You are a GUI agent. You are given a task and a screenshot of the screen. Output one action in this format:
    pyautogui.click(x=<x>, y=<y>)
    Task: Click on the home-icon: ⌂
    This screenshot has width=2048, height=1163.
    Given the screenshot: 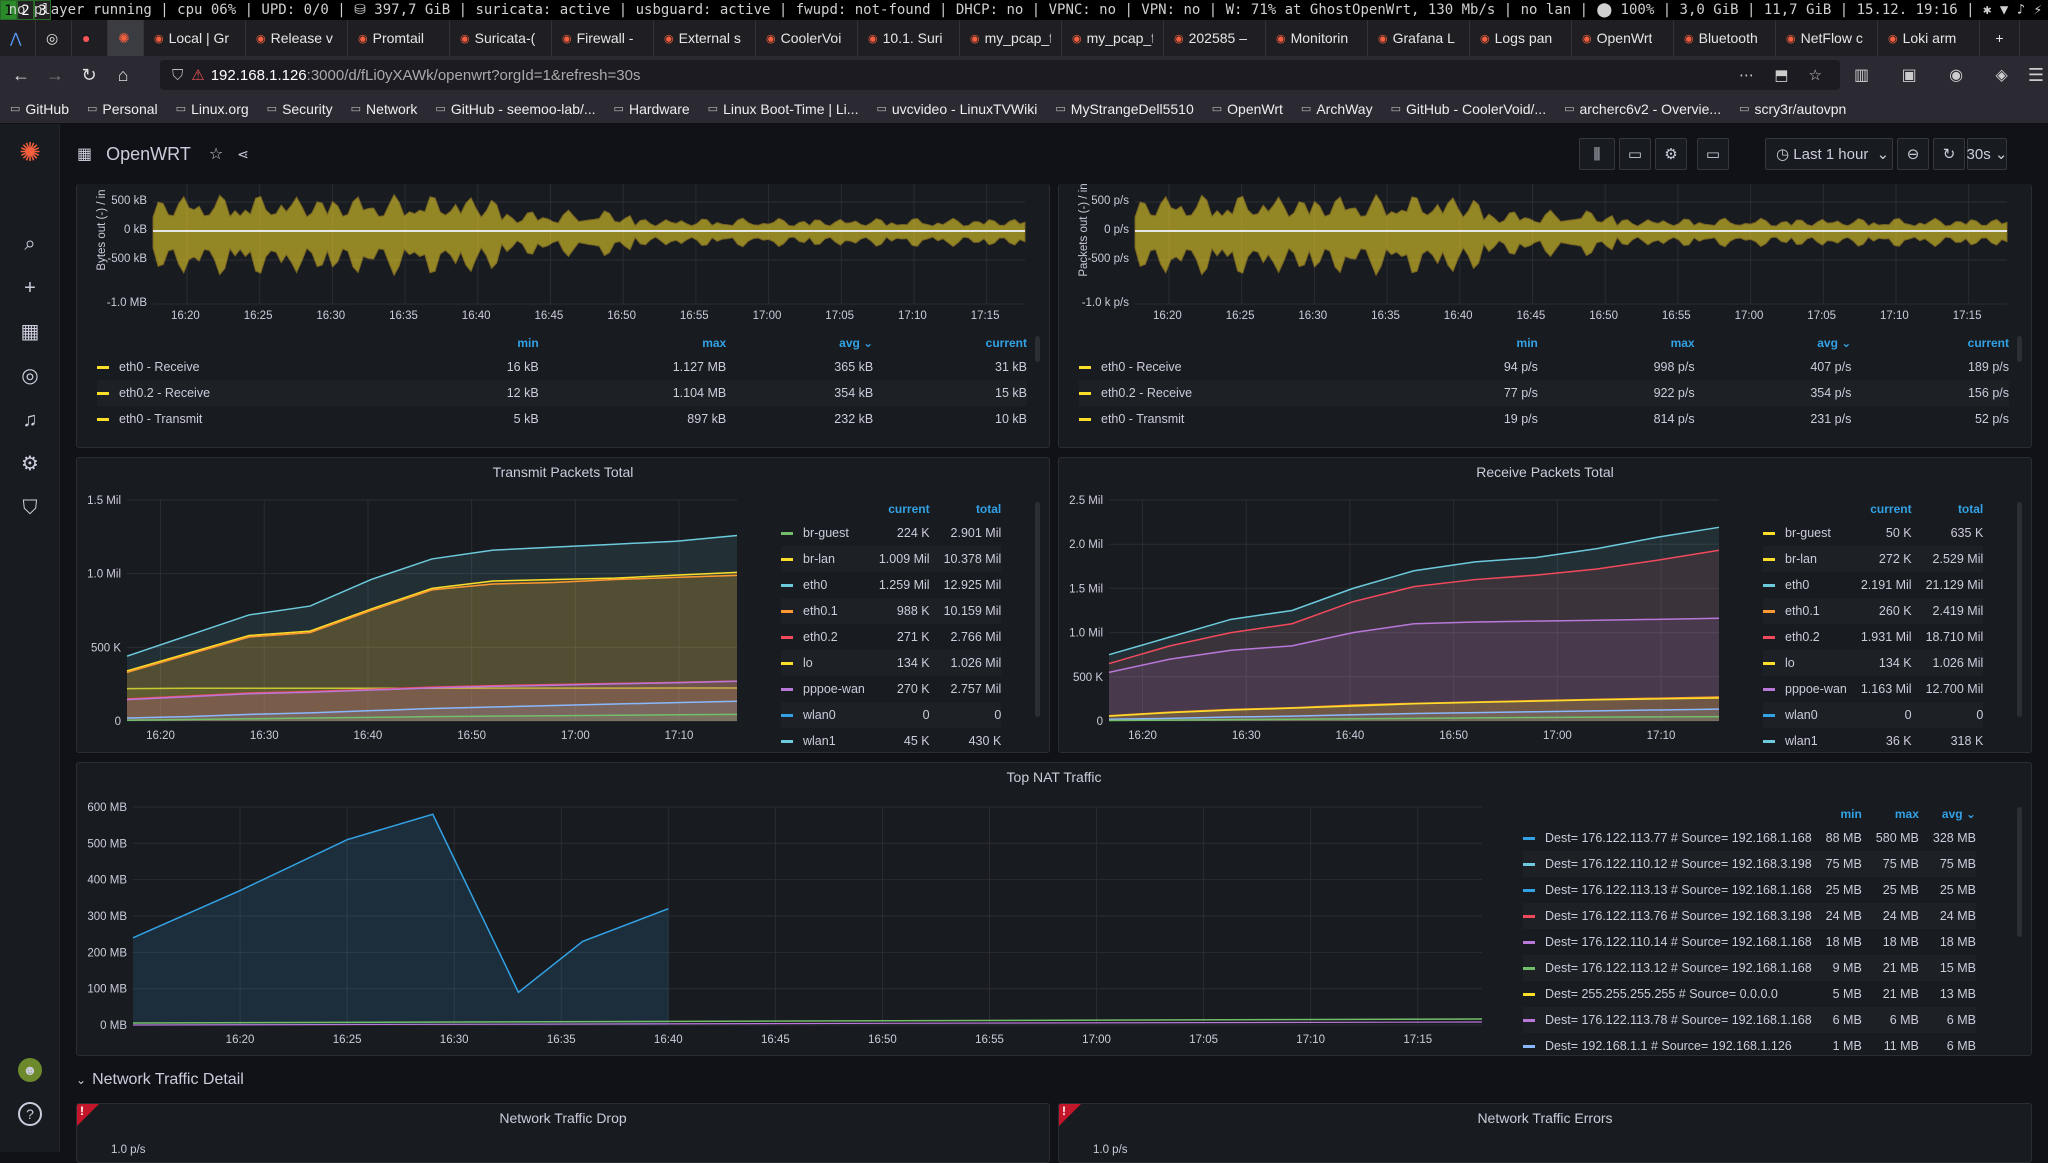 What is the action you would take?
    pyautogui.click(x=123, y=75)
    